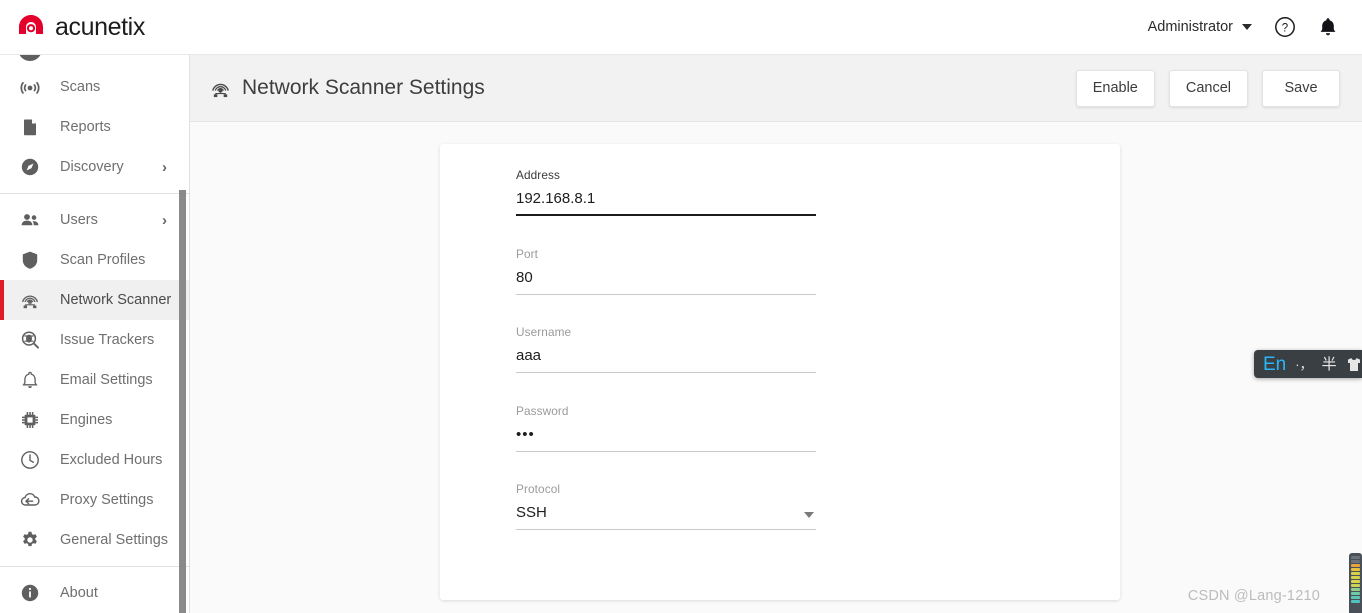  Describe the element at coordinates (1354, 364) in the screenshot. I see `shirt-icon` at that location.